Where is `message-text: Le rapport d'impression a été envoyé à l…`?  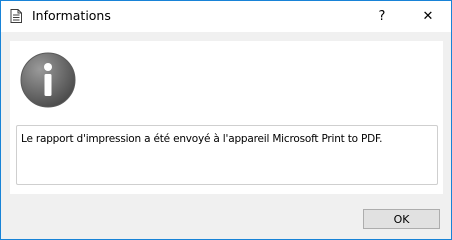
message-text: Le rapport d'impression a été envoyé à l… is located at coordinates (202, 139).